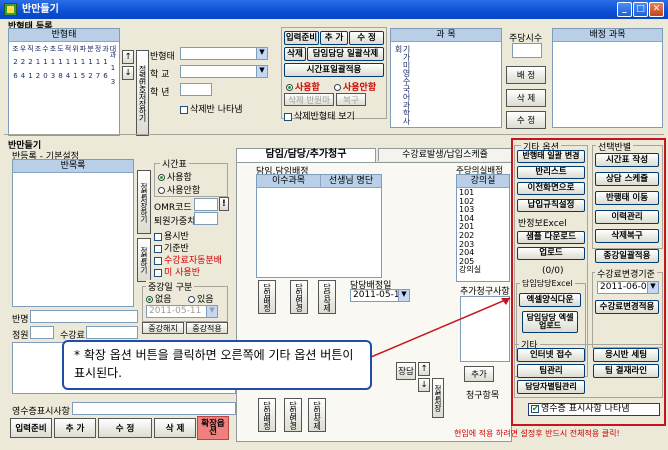 The width and height of the screenshot is (668, 450). Describe the element at coordinates (42, 332) in the screenshot. I see `quota-input` at that location.